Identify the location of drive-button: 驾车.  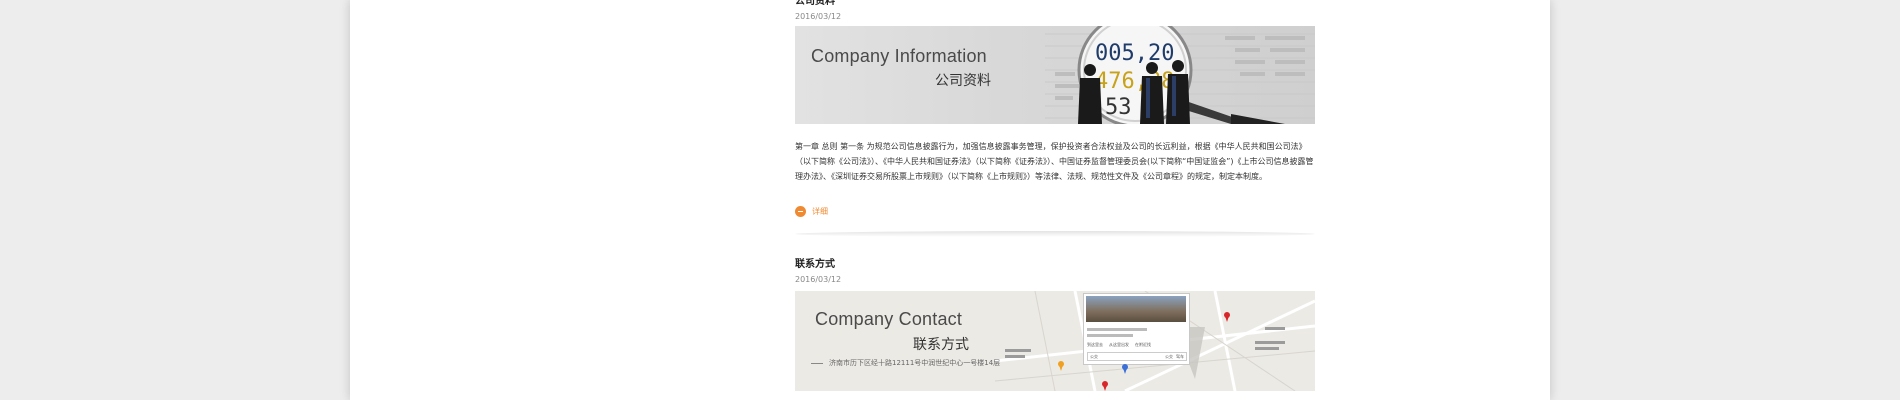
(1180, 357).